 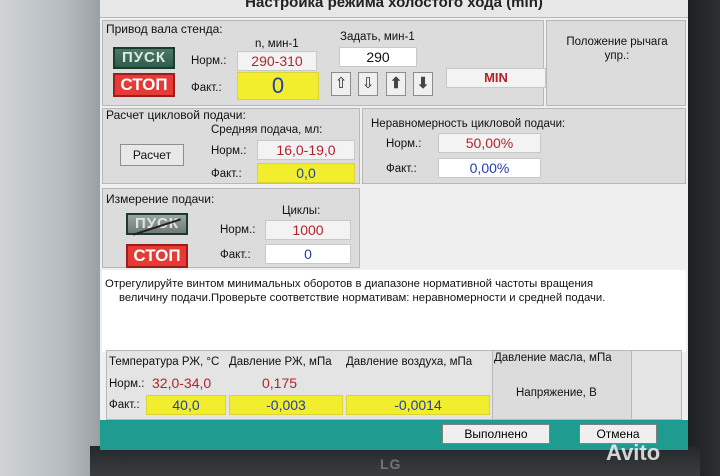 What do you see at coordinates (378, 57) in the screenshot?
I see `set-rpm-input: 290` at bounding box center [378, 57].